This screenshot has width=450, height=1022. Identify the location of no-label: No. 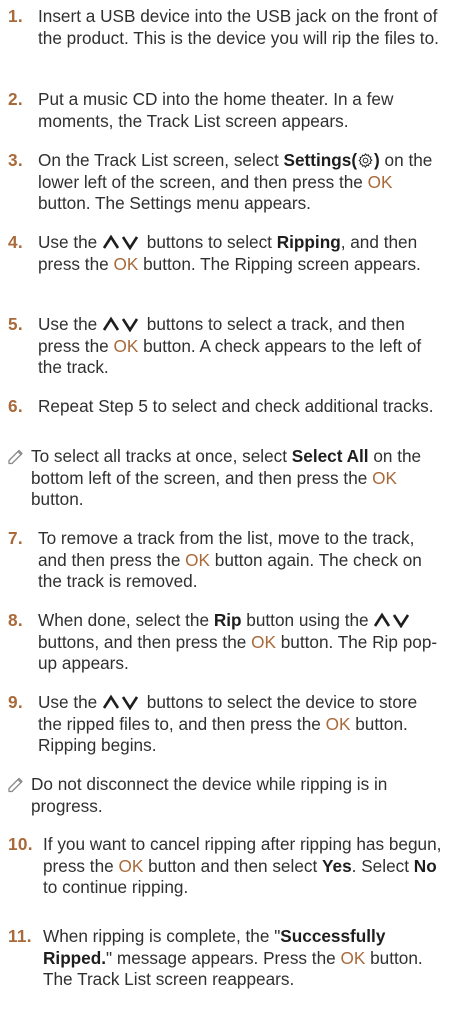
(425, 865).